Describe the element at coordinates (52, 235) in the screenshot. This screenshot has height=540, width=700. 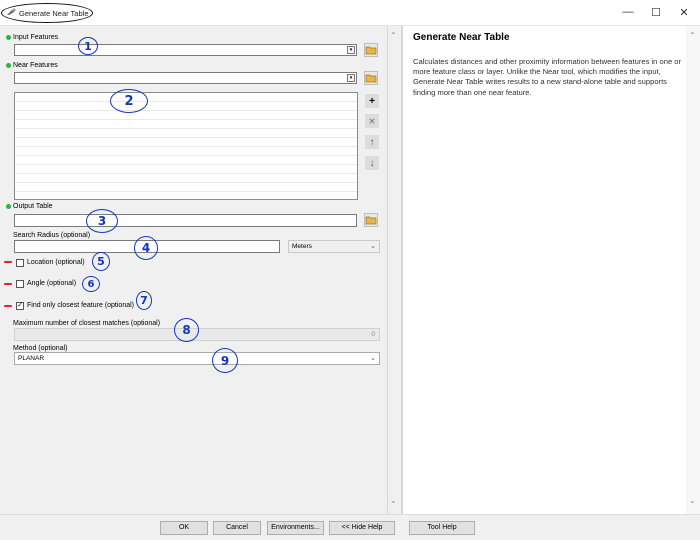
I see `search-radius-label: Search Radius (optional)` at that location.